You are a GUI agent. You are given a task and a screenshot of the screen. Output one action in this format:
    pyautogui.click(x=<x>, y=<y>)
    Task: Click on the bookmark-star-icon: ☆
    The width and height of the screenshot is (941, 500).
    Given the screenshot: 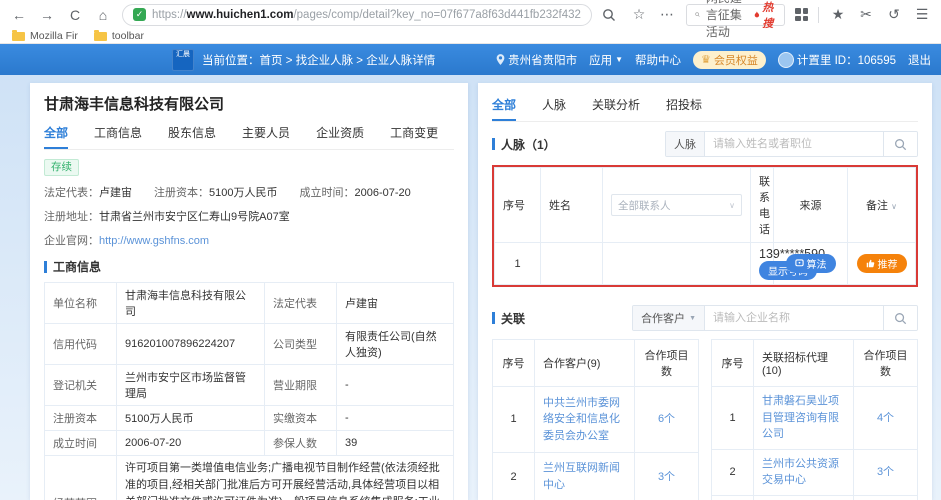 What is the action you would take?
    pyautogui.click(x=639, y=14)
    